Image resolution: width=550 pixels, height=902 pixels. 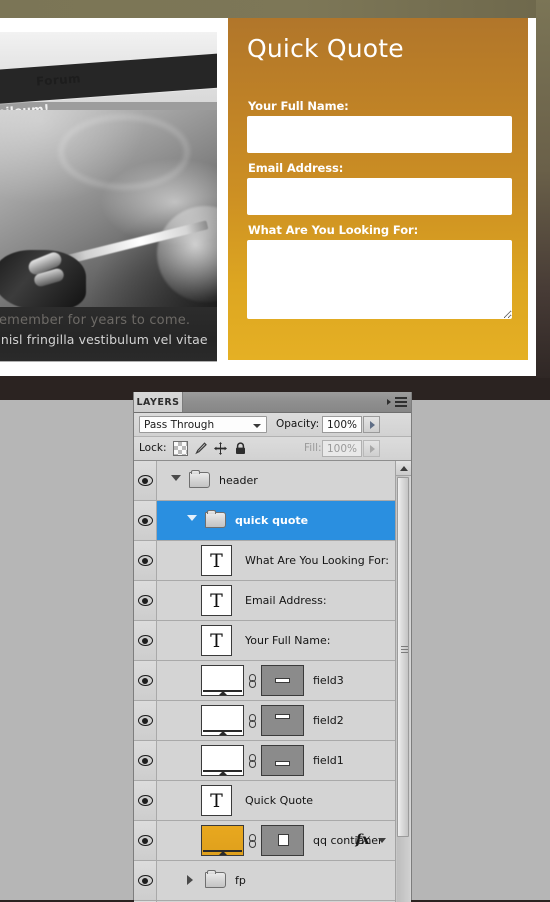 I want to click on layer-row: field1, so click(x=265, y=761).